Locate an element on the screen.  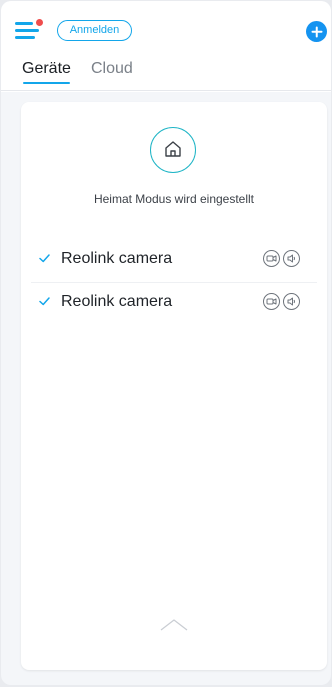
divider is located at coordinates (166, 90).